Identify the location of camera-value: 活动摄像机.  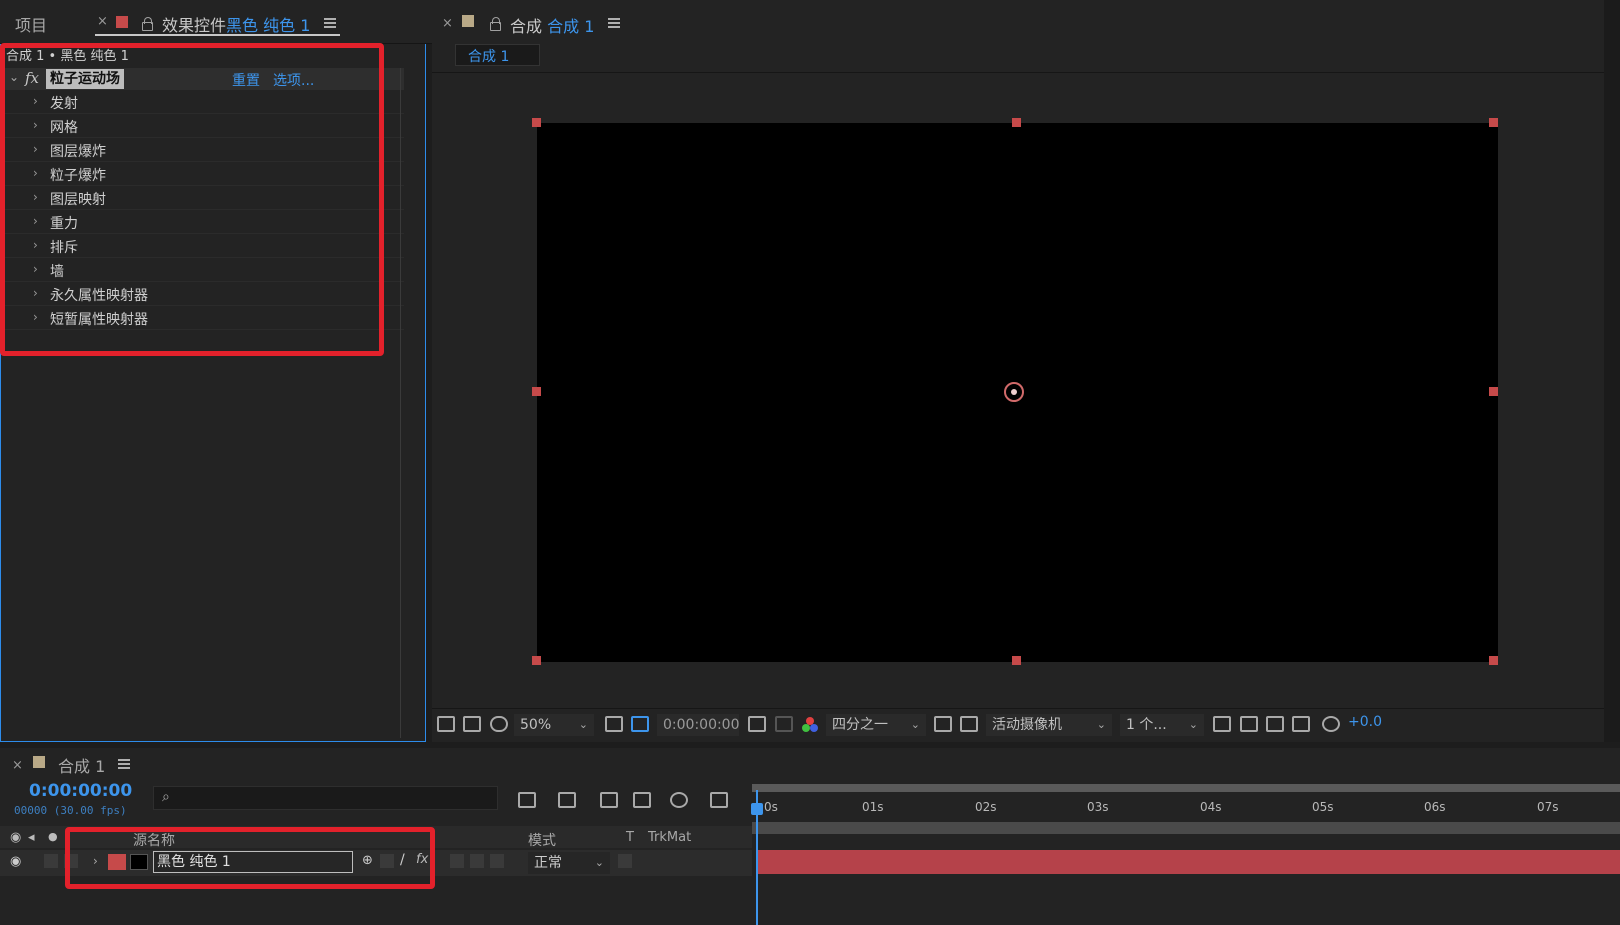
(1027, 725).